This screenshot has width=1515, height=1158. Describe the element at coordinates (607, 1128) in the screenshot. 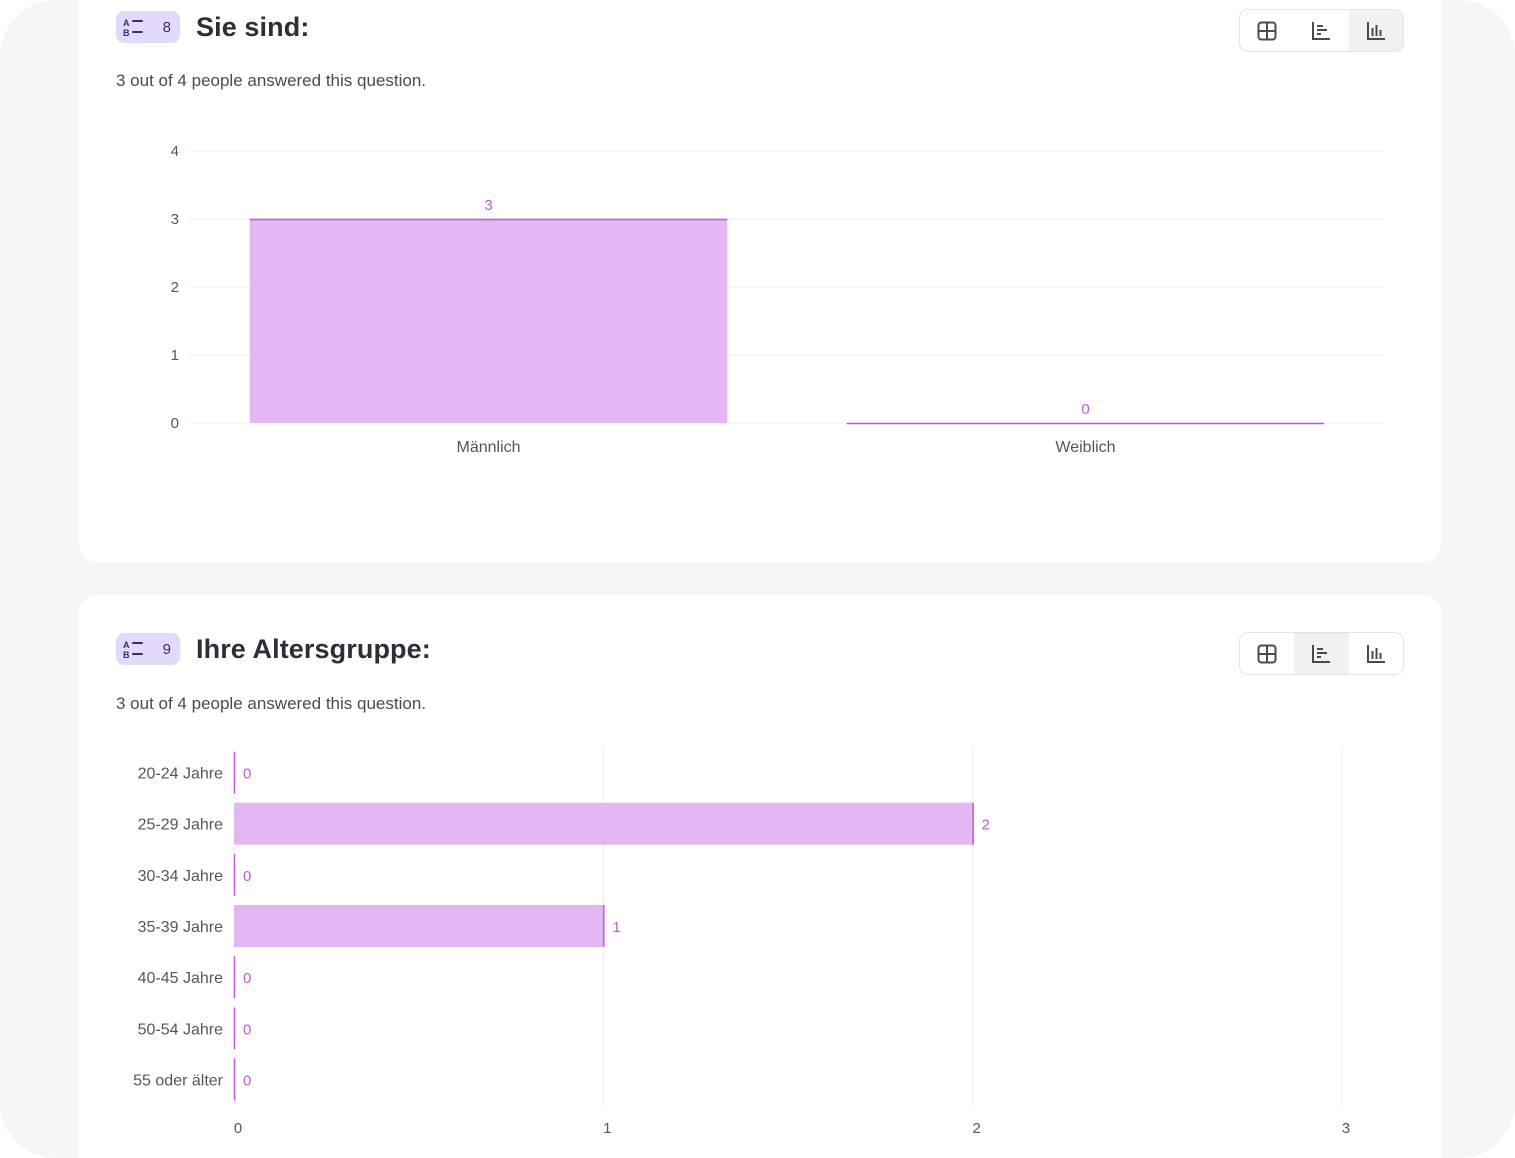

I see `x-tick-label: 1` at that location.